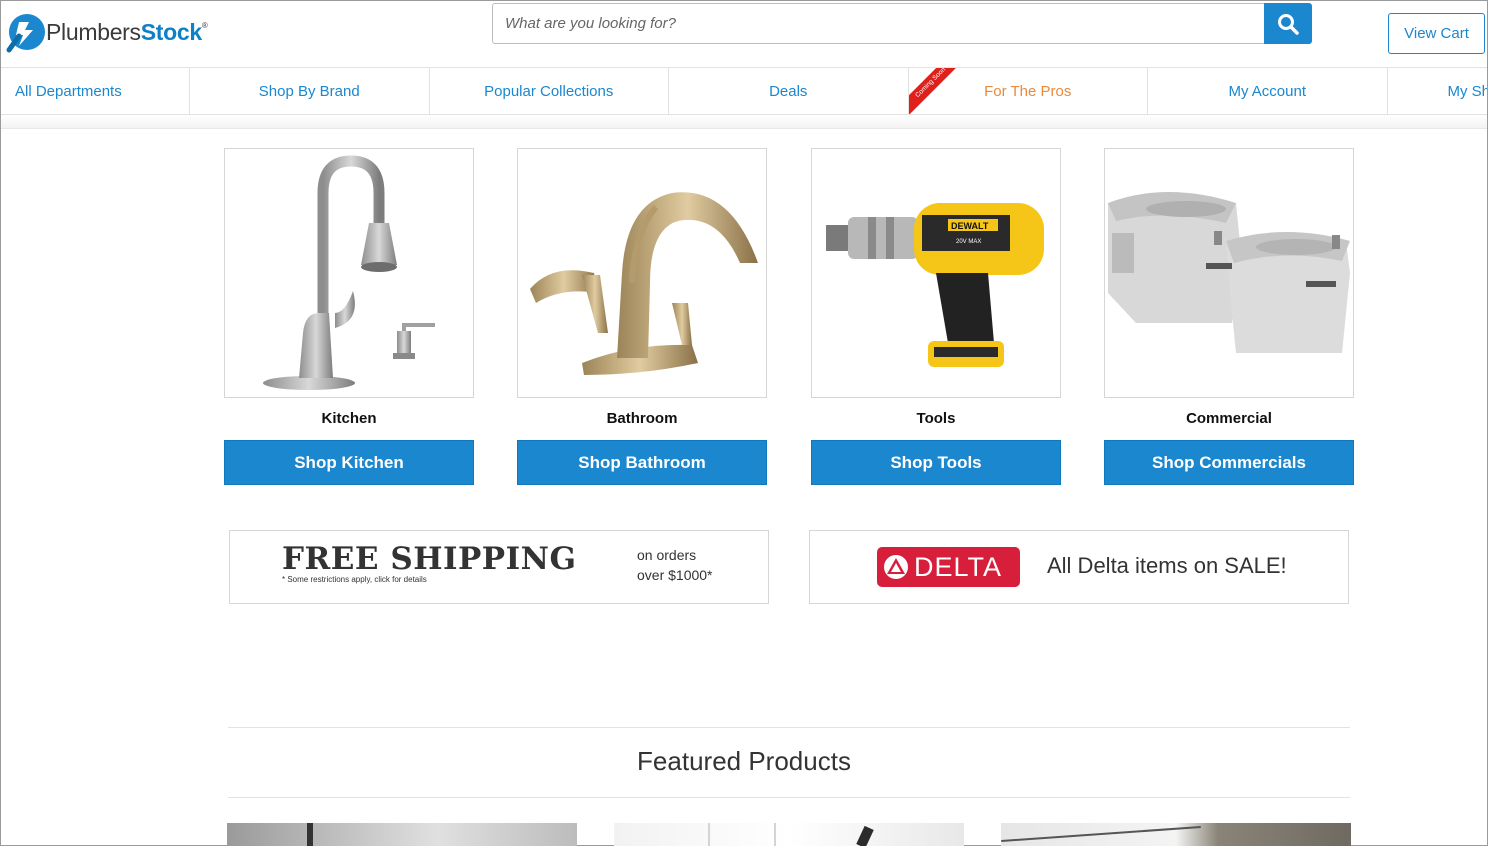 This screenshot has width=1488, height=846. I want to click on logo-wordmark: PlumbersStock®, so click(127, 32).